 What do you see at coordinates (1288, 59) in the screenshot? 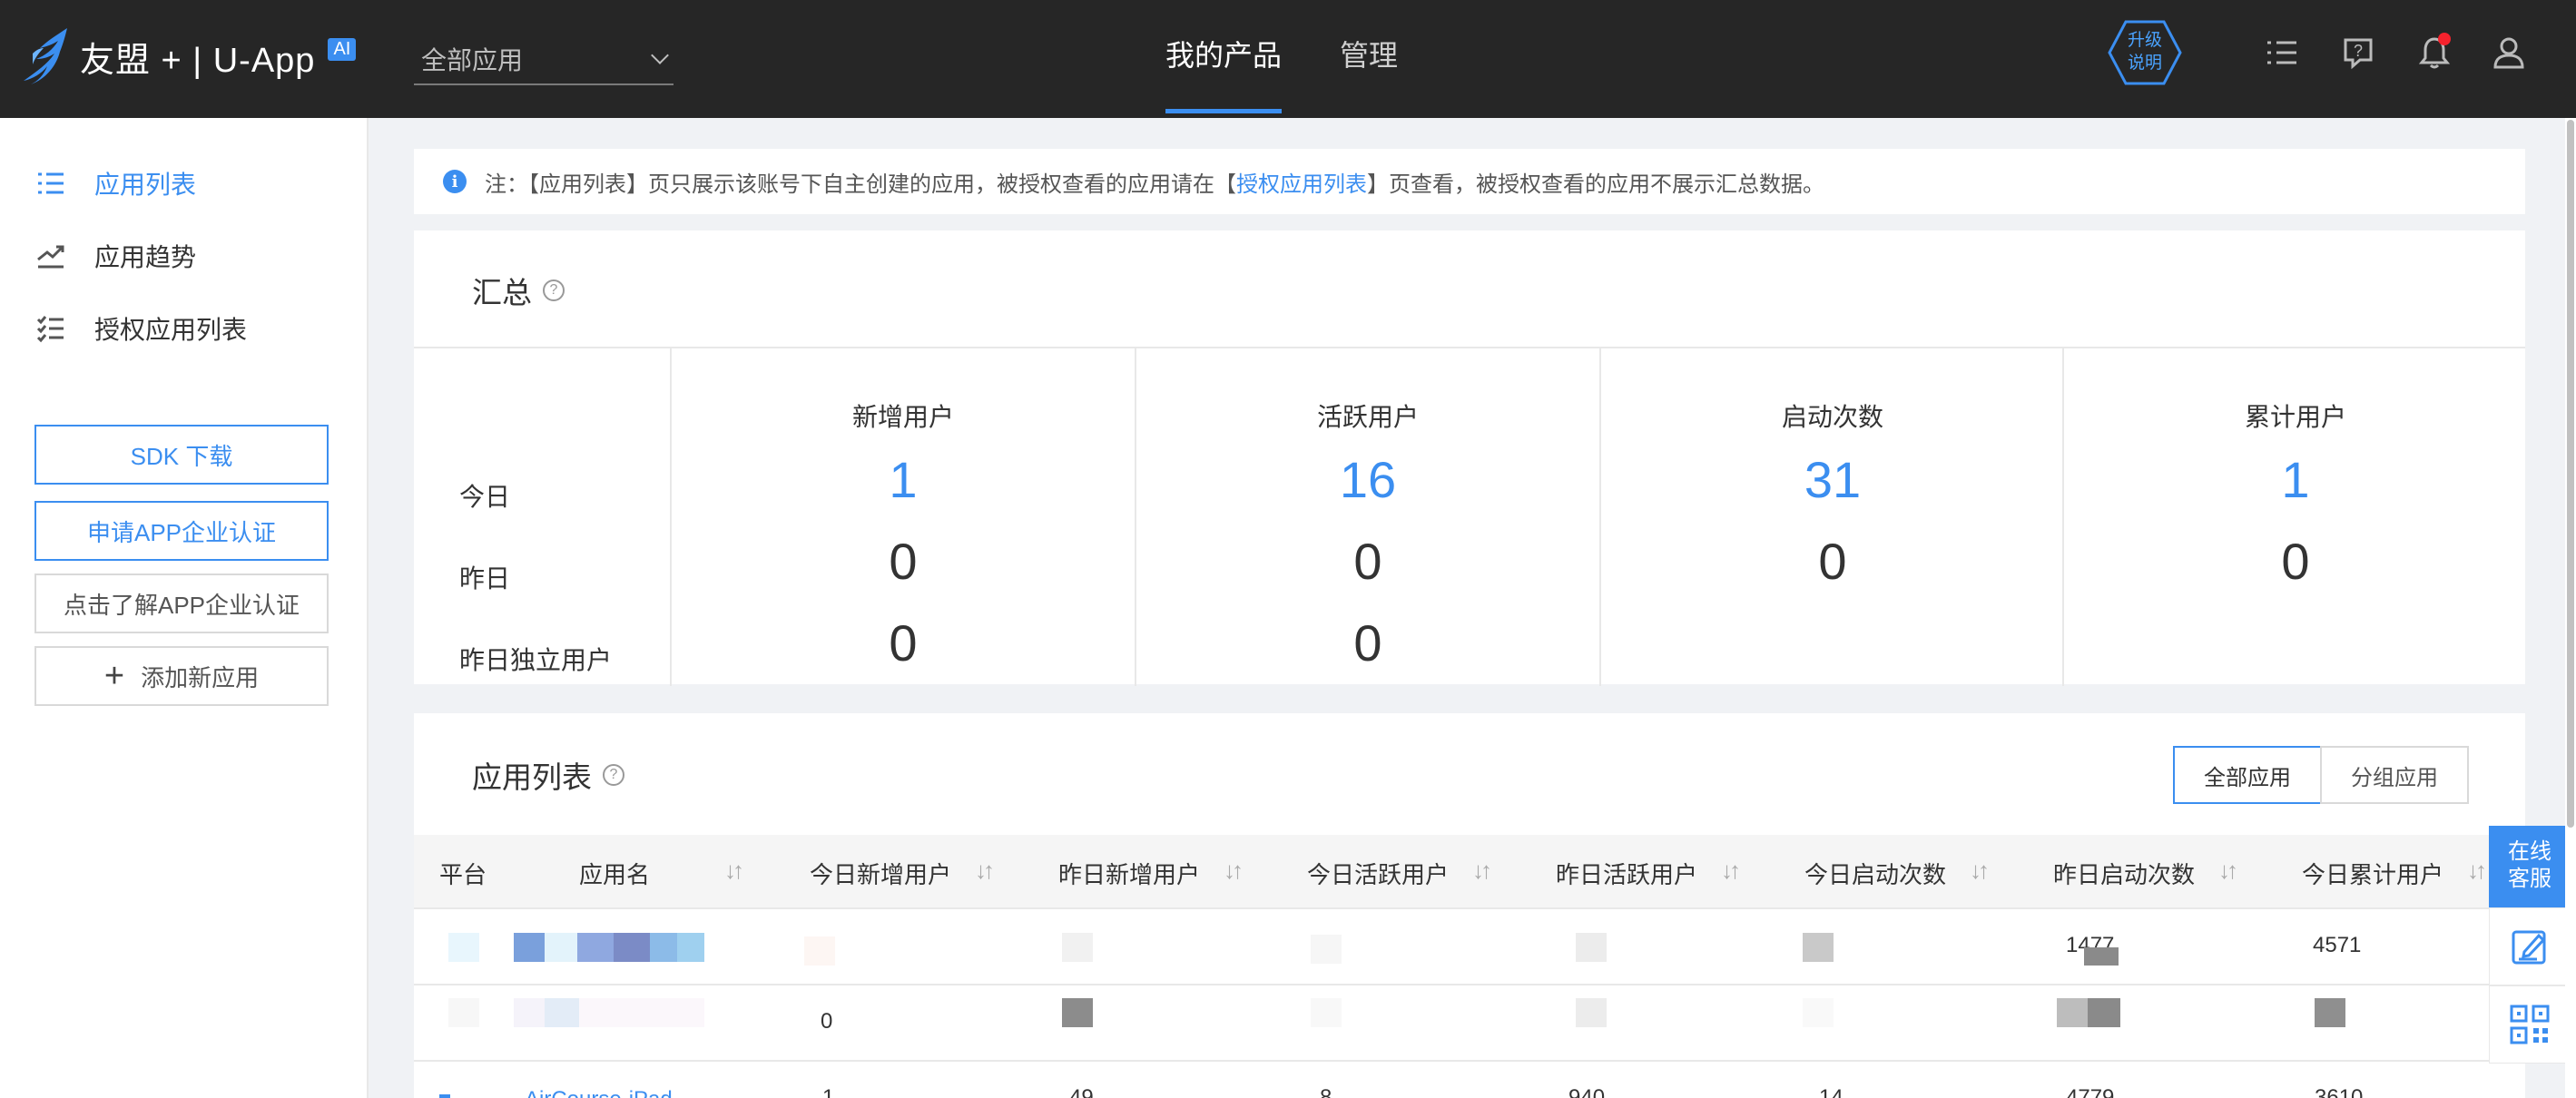
I see `top-nav-bar: 友盟 + | U-App AI 全部应用 我的产品 管理 升级 说明 ?` at bounding box center [1288, 59].